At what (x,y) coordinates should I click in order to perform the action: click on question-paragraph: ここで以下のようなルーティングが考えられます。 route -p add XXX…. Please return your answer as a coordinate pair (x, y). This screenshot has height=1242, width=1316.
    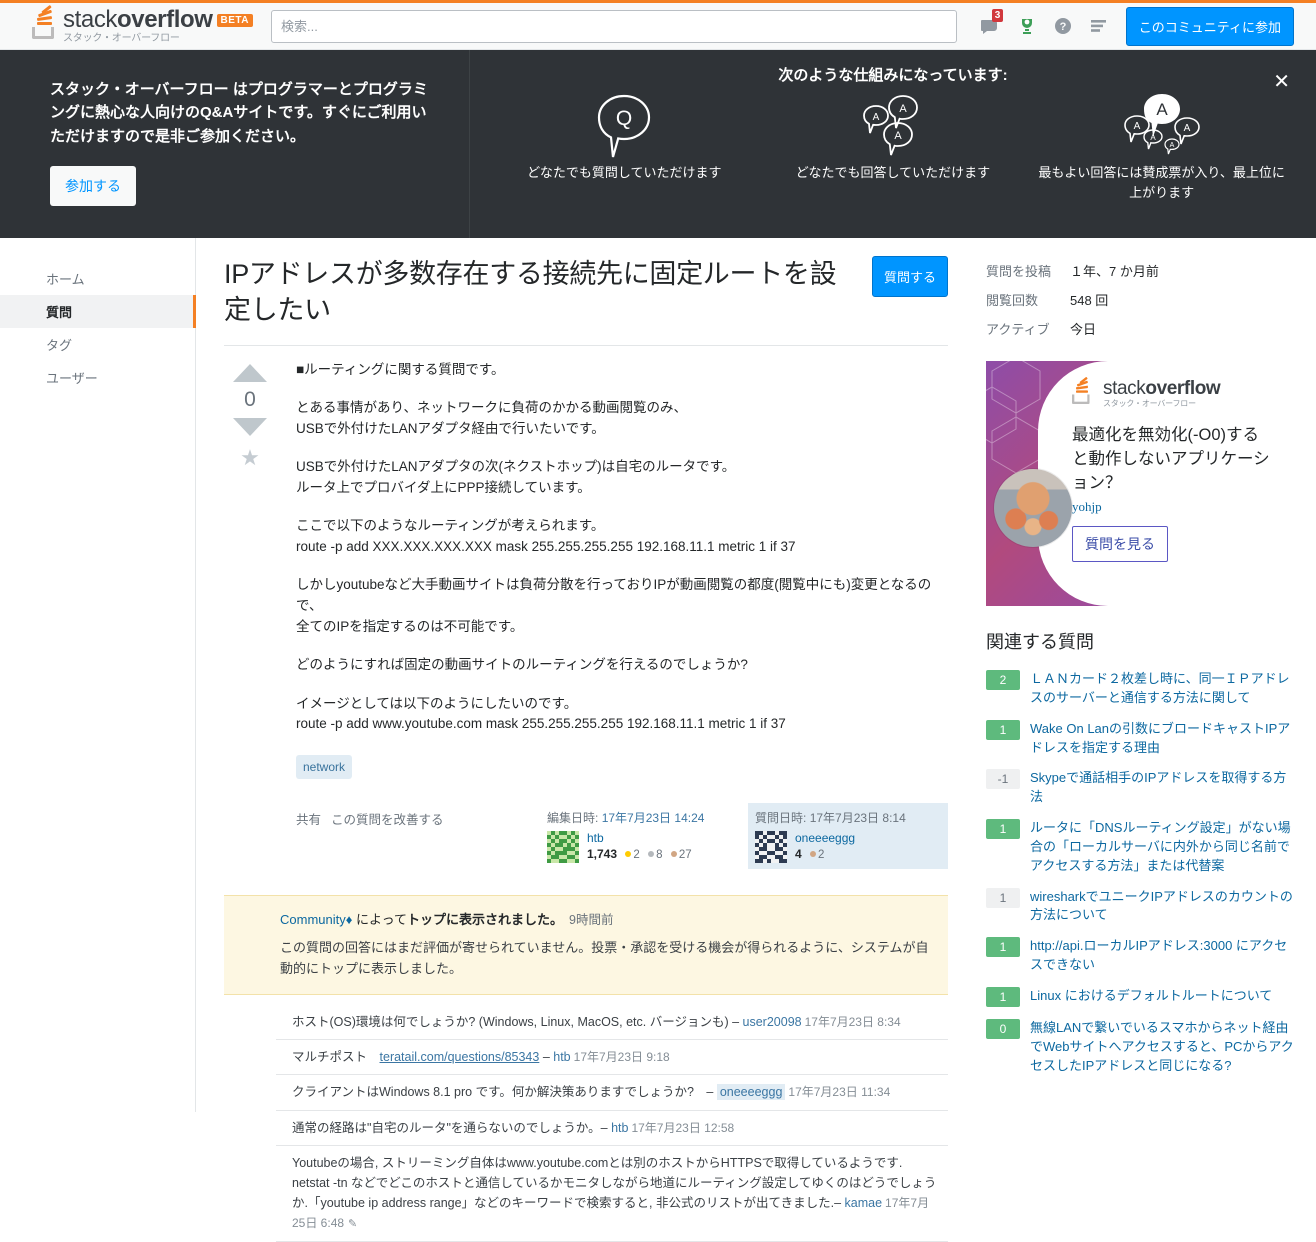
    Looking at the image, I should click on (546, 536).